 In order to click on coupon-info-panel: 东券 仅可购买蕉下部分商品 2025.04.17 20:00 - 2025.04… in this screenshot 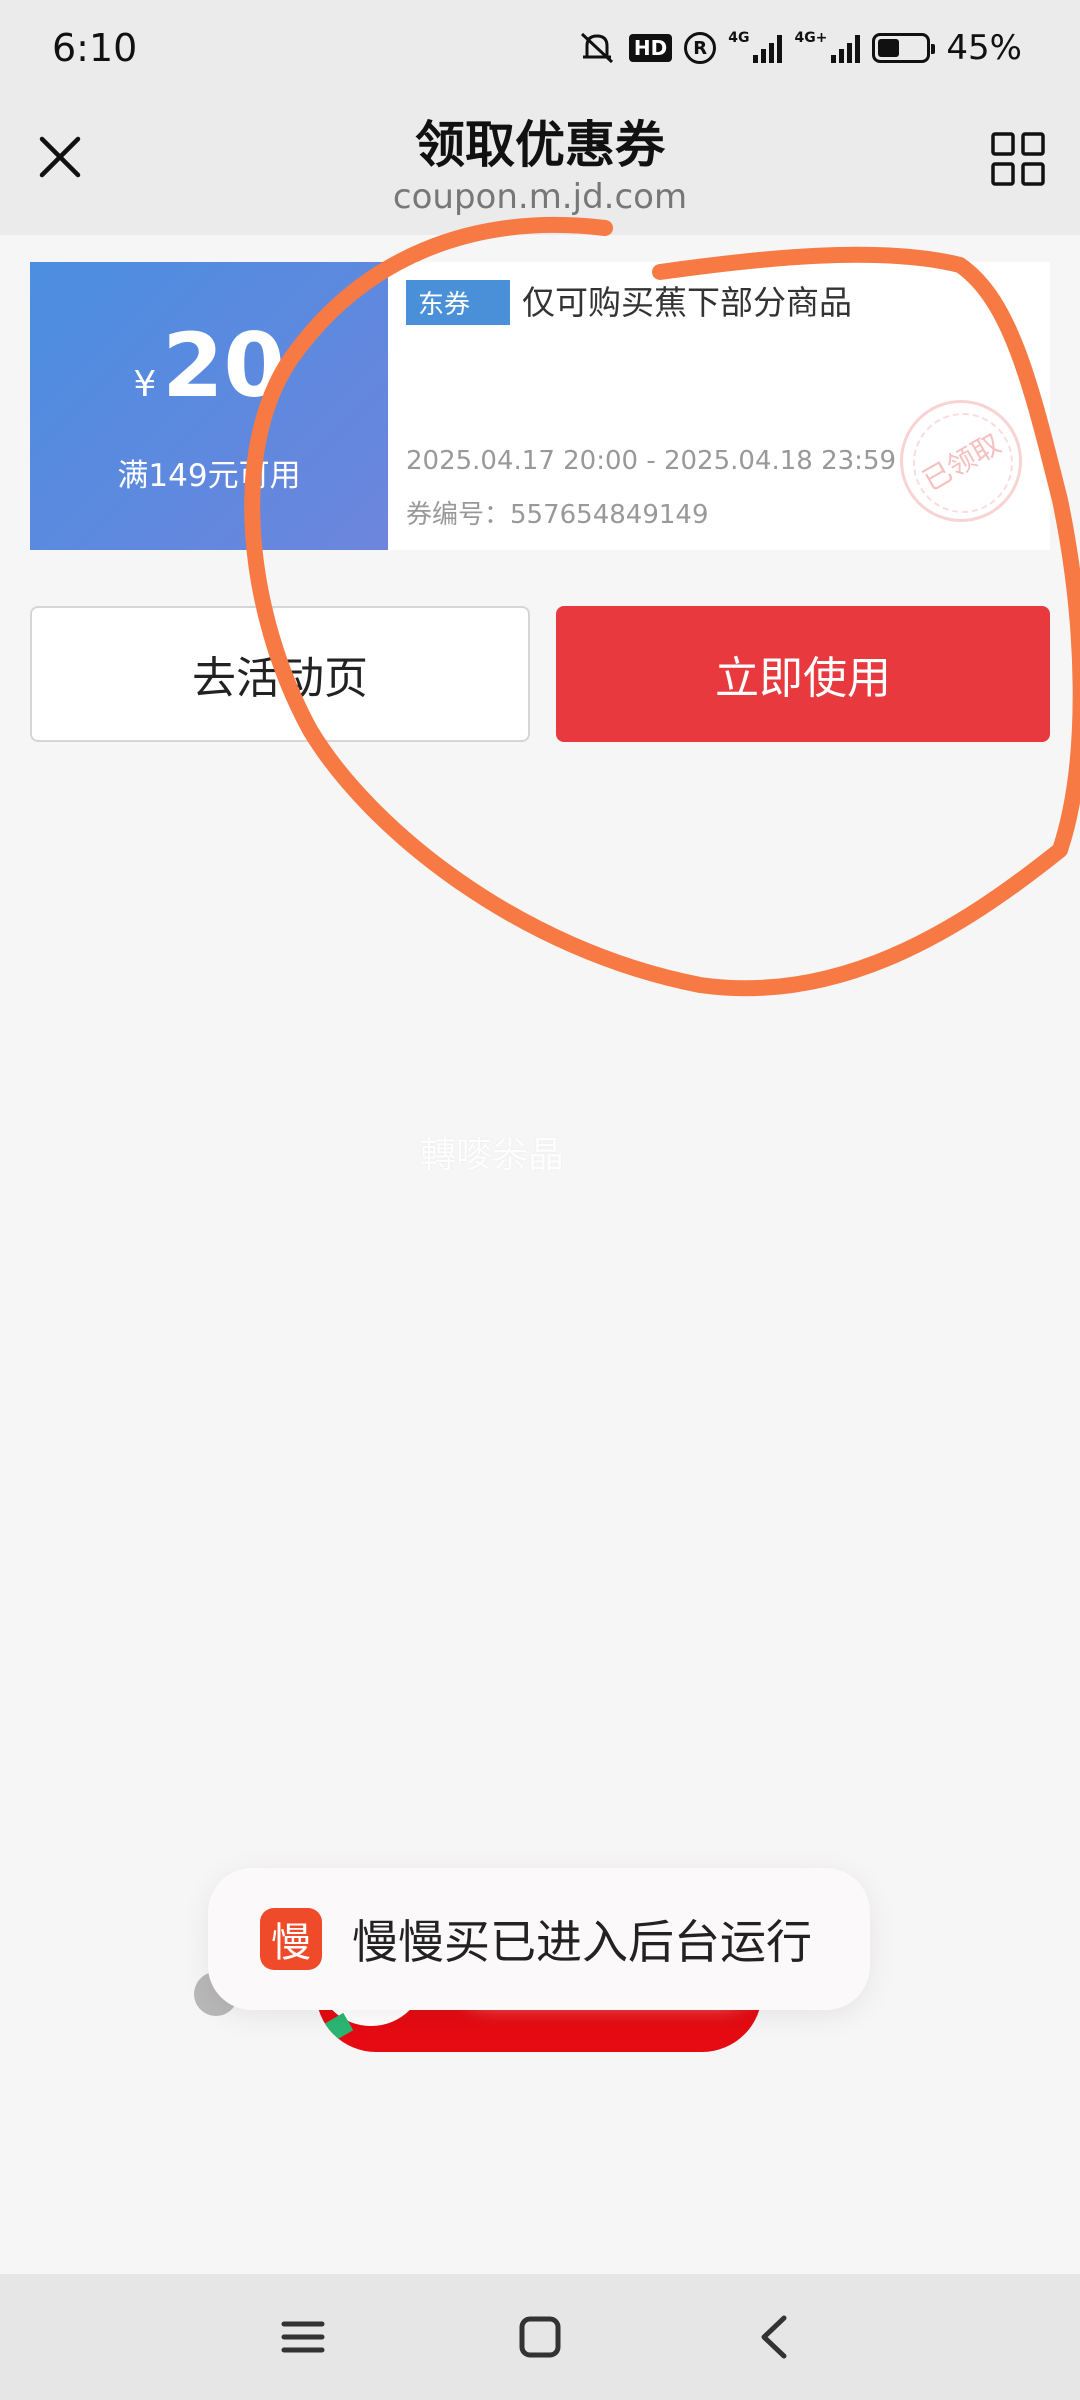, I will do `click(719, 406)`.